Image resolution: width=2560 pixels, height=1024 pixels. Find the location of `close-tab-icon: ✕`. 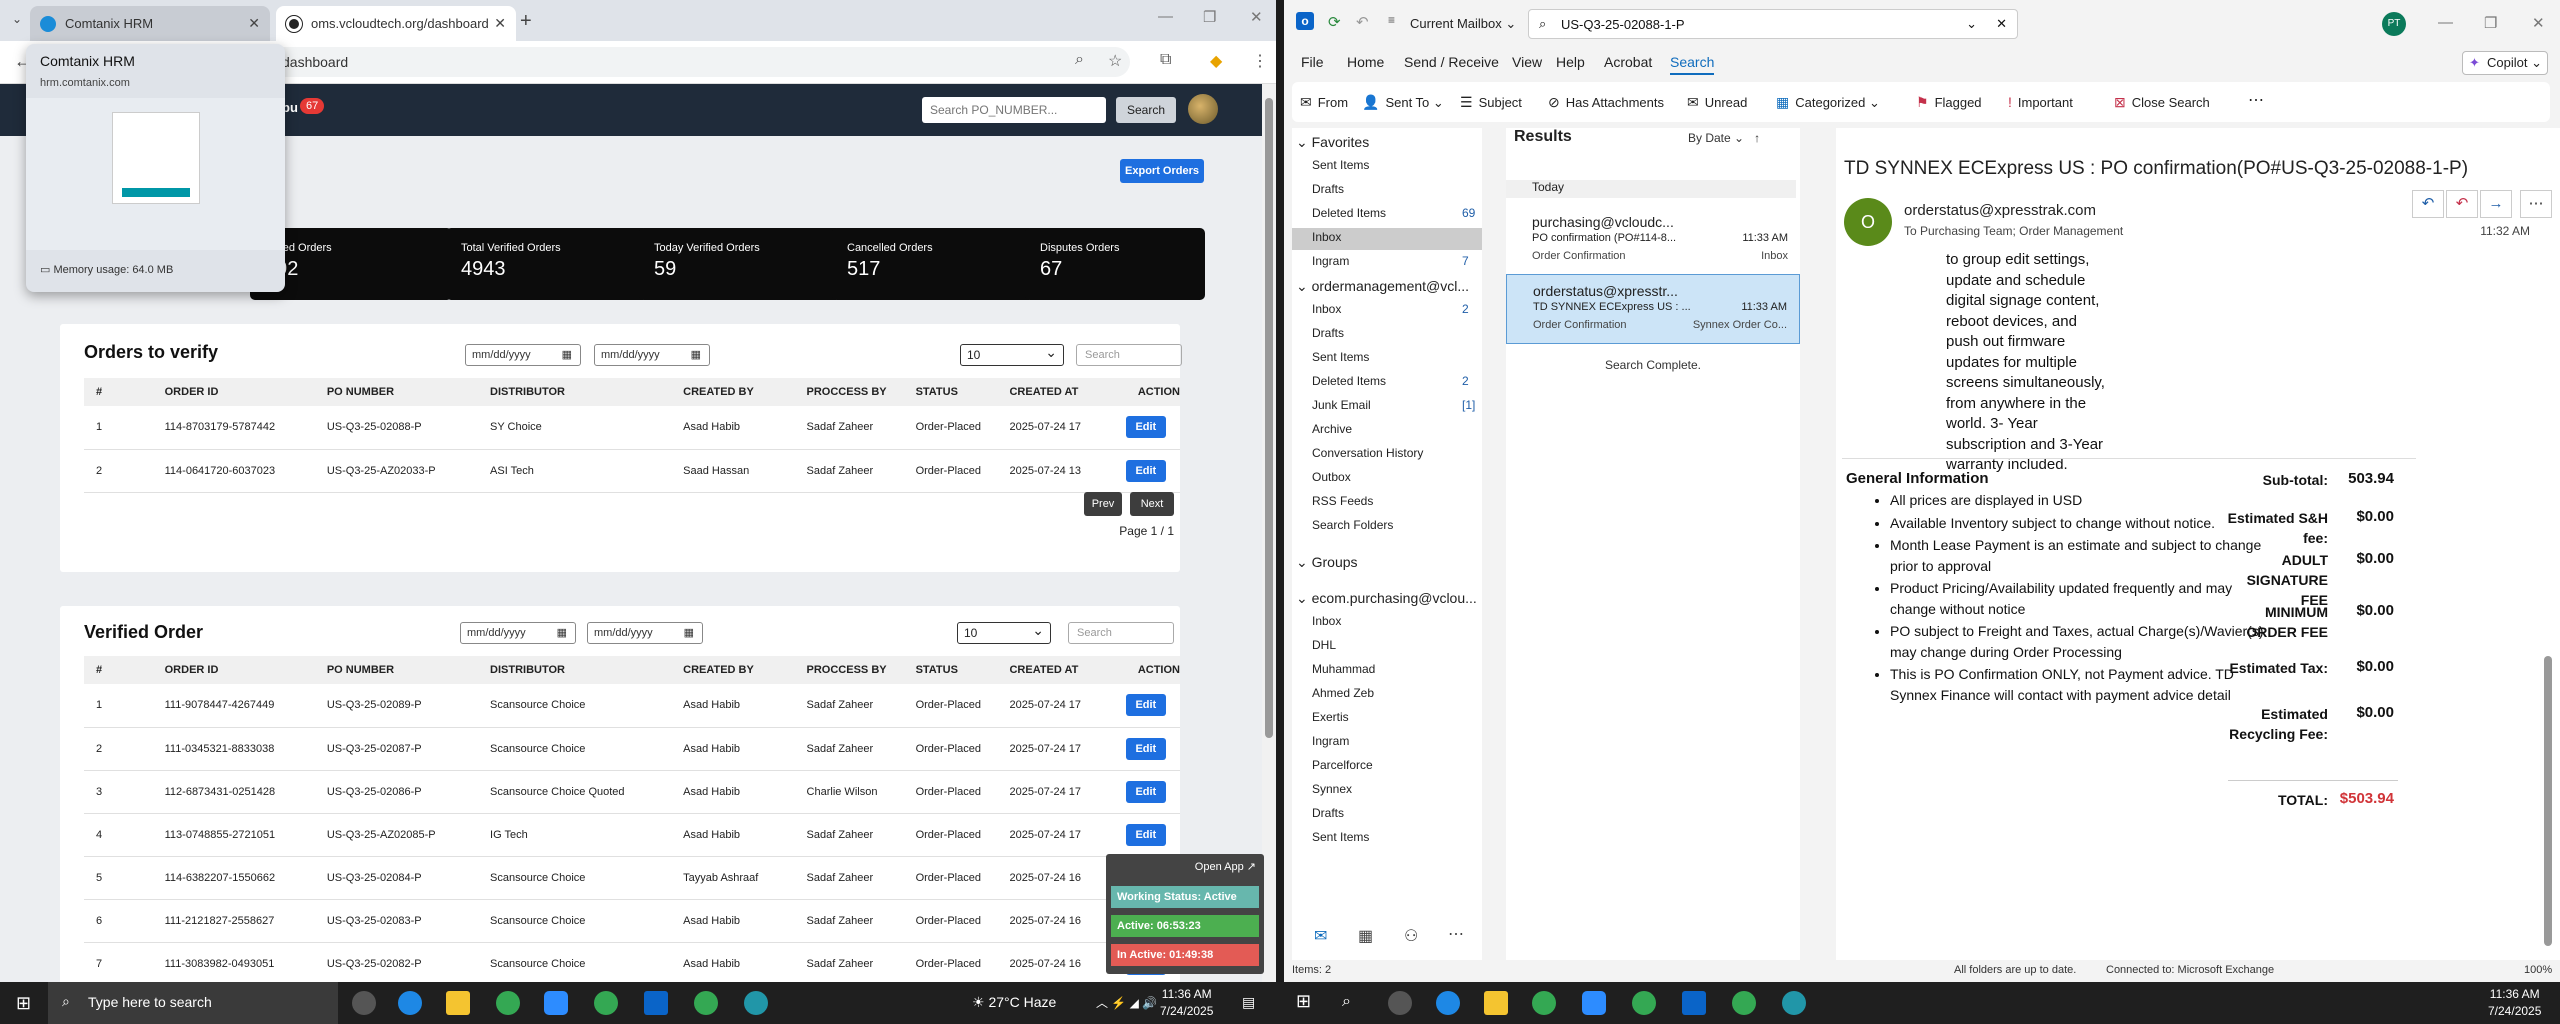

close-tab-icon: ✕ is located at coordinates (500, 23).